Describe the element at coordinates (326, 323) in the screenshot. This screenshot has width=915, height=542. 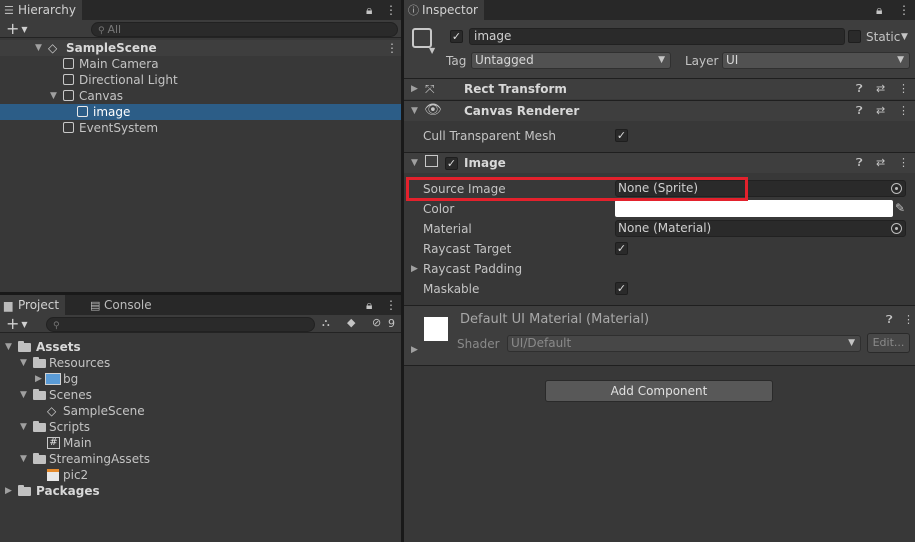
I see `filter-by-type-icon: ⛬` at that location.